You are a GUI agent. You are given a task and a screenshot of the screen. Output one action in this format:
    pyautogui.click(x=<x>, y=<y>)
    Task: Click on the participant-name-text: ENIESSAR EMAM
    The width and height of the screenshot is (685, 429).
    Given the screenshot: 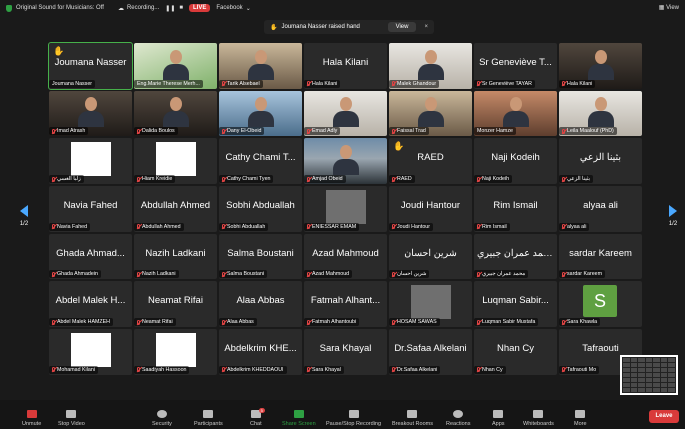 What is the action you would take?
    pyautogui.click(x=334, y=226)
    